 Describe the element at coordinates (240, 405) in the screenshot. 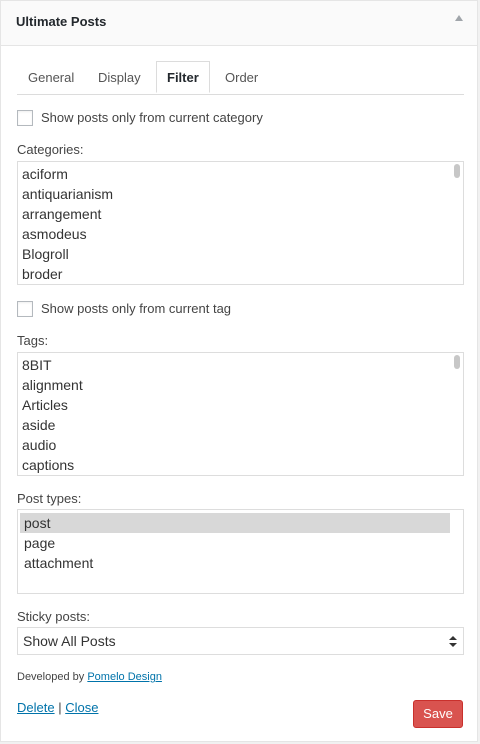

I see `tag-option: Articles` at that location.